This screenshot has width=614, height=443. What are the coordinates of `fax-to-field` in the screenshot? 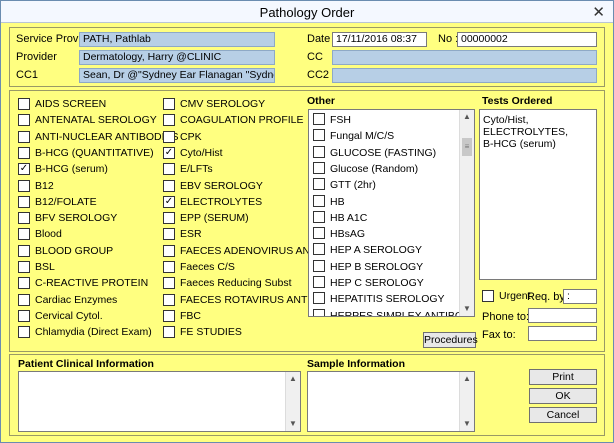 It's located at (562, 333).